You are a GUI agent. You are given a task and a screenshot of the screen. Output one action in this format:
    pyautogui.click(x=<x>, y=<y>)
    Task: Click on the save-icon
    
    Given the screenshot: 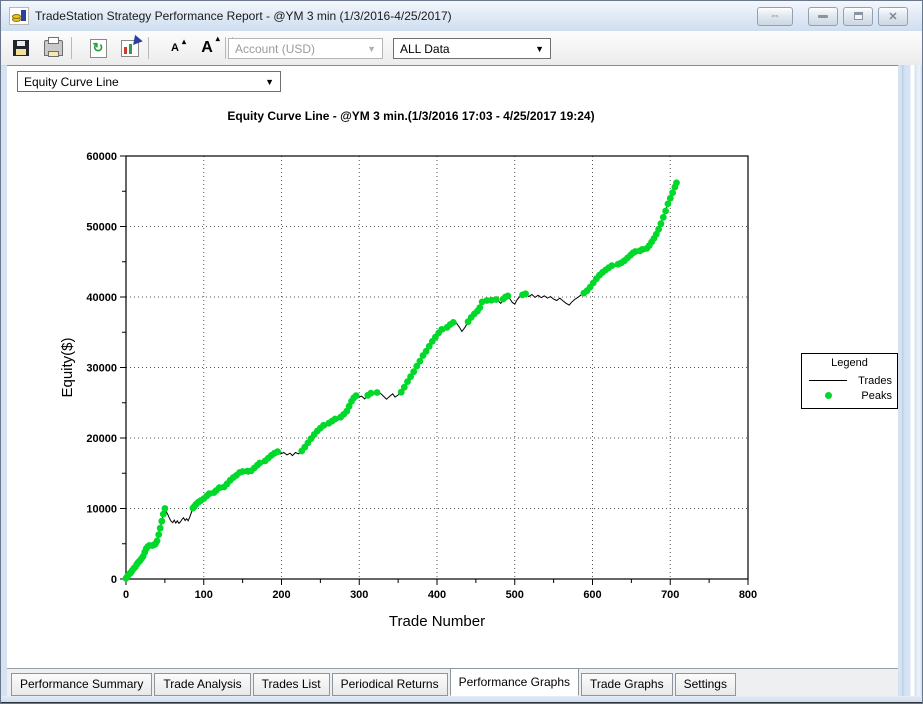 What is the action you would take?
    pyautogui.click(x=21, y=48)
    